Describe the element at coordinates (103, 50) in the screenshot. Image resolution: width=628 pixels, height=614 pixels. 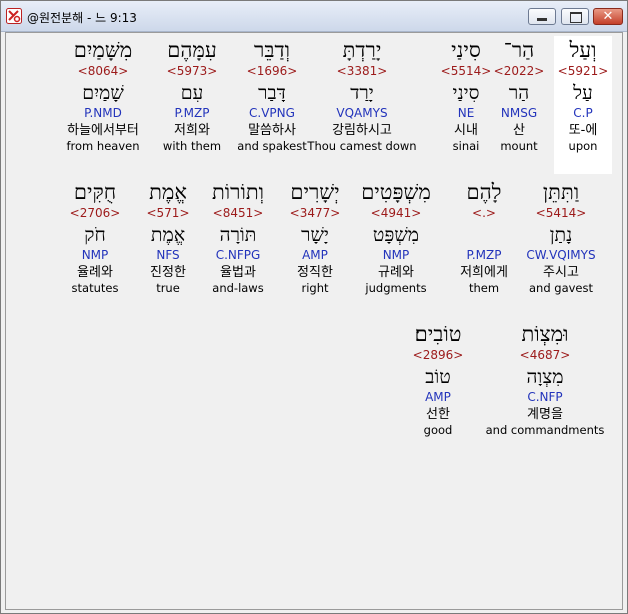
I see `hebrew-word: מִשָּׁמַיִם` at that location.